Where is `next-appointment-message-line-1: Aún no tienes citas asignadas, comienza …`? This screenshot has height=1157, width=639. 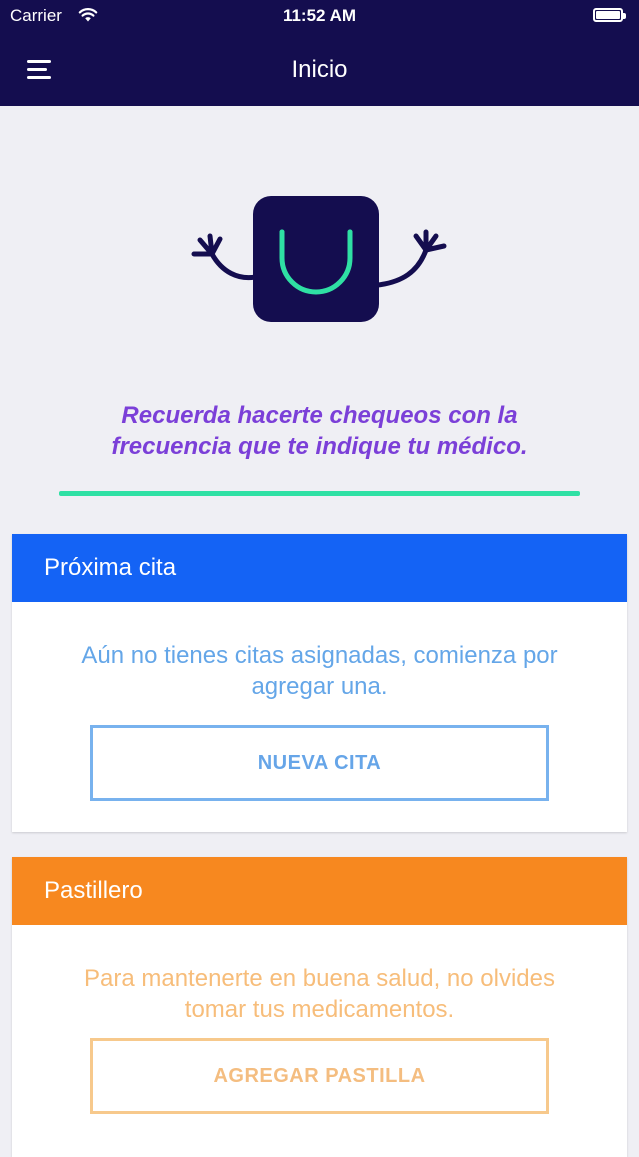 next-appointment-message-line-1: Aún no tienes citas asignadas, comienza … is located at coordinates (319, 655).